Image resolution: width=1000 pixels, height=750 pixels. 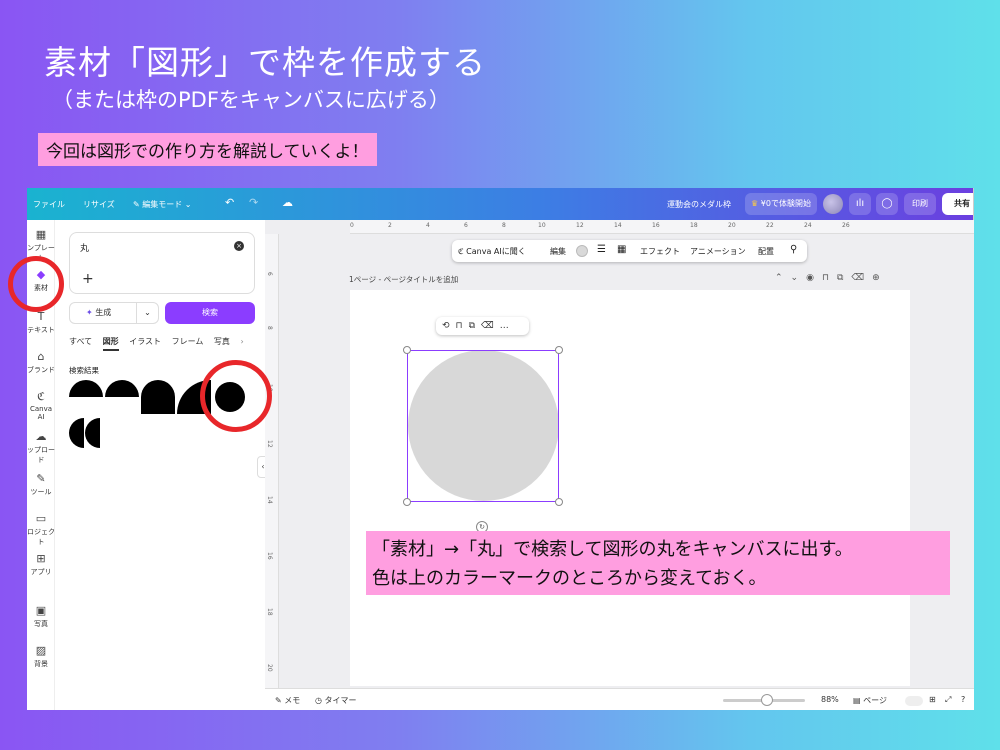 What do you see at coordinates (449, 326) in the screenshot?
I see `rotate-icon: ⟲` at bounding box center [449, 326].